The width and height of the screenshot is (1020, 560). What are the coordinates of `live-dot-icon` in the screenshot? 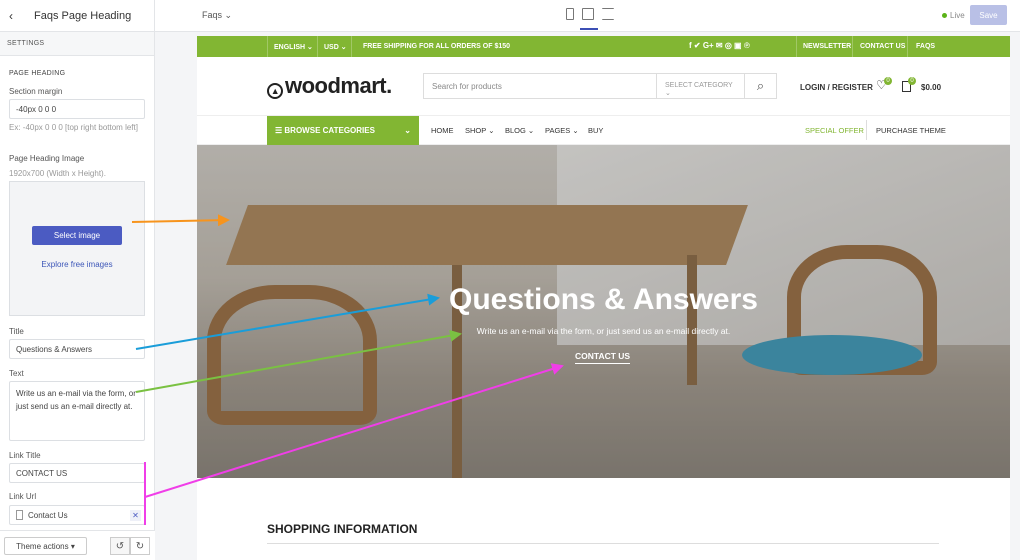 It's located at (944, 15).